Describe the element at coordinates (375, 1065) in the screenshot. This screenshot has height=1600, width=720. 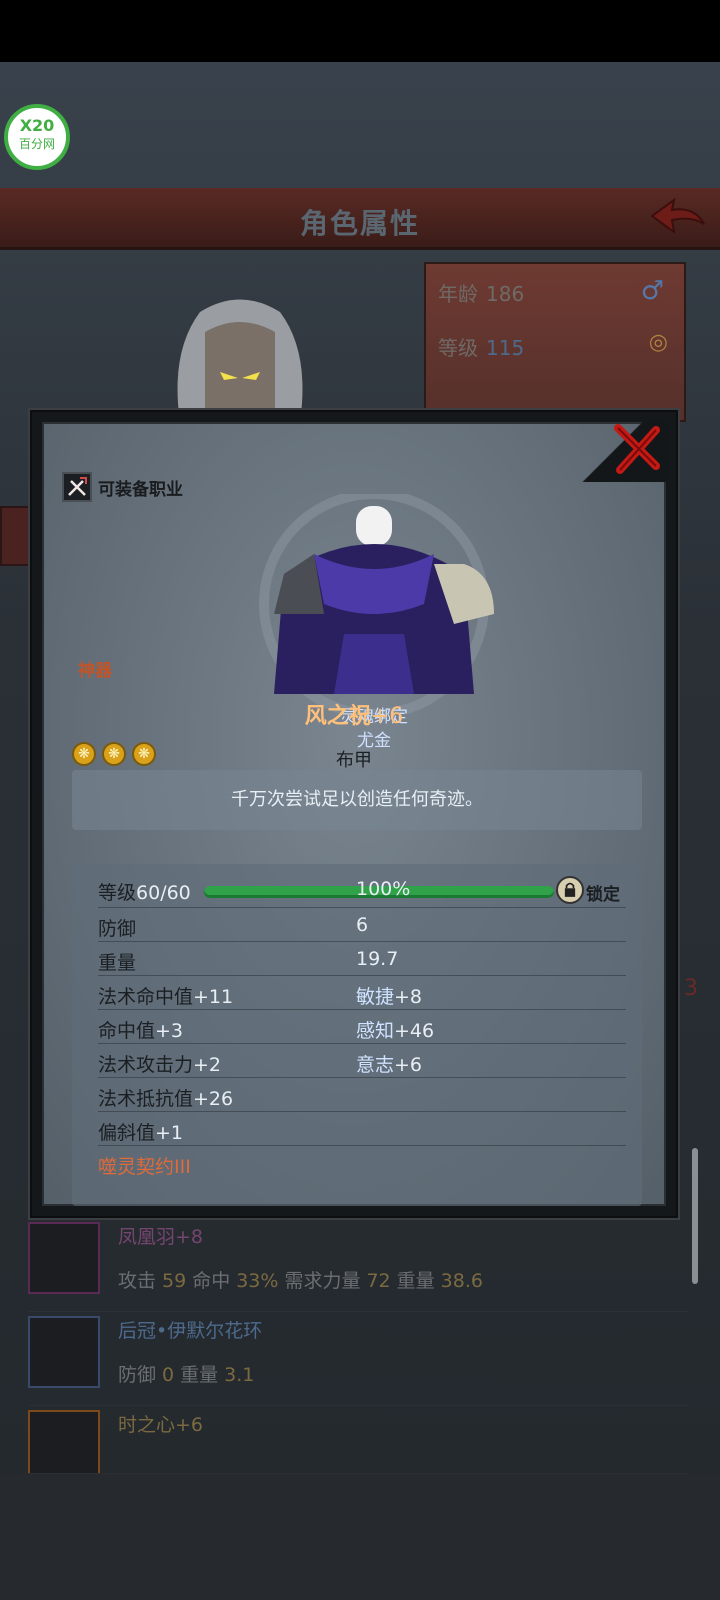
I see `attribute-label: 意志` at that location.